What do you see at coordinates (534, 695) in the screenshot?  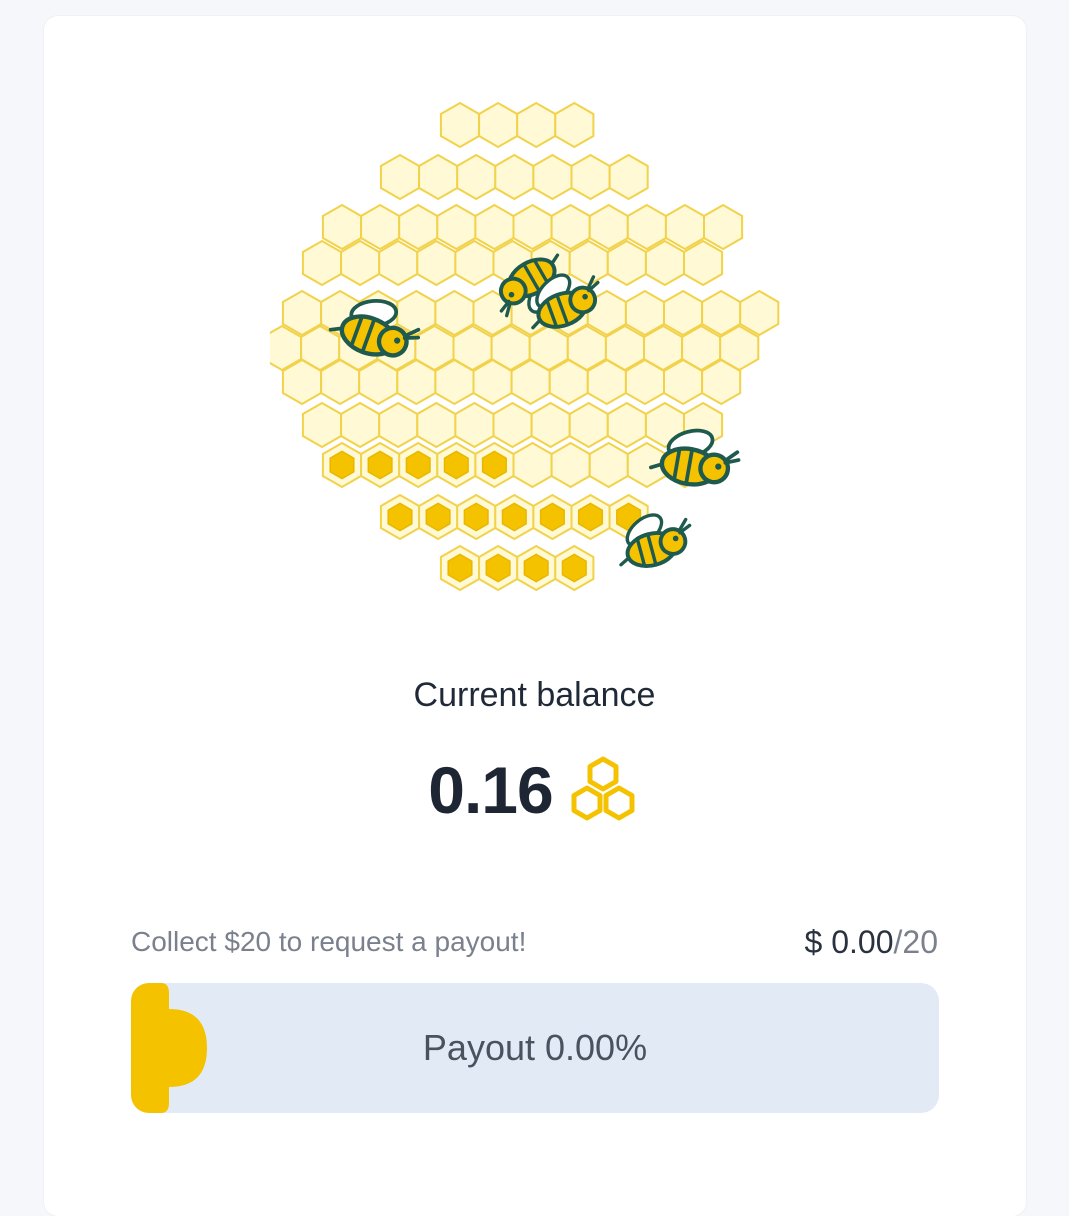 I see `balance-label: Current balance` at bounding box center [534, 695].